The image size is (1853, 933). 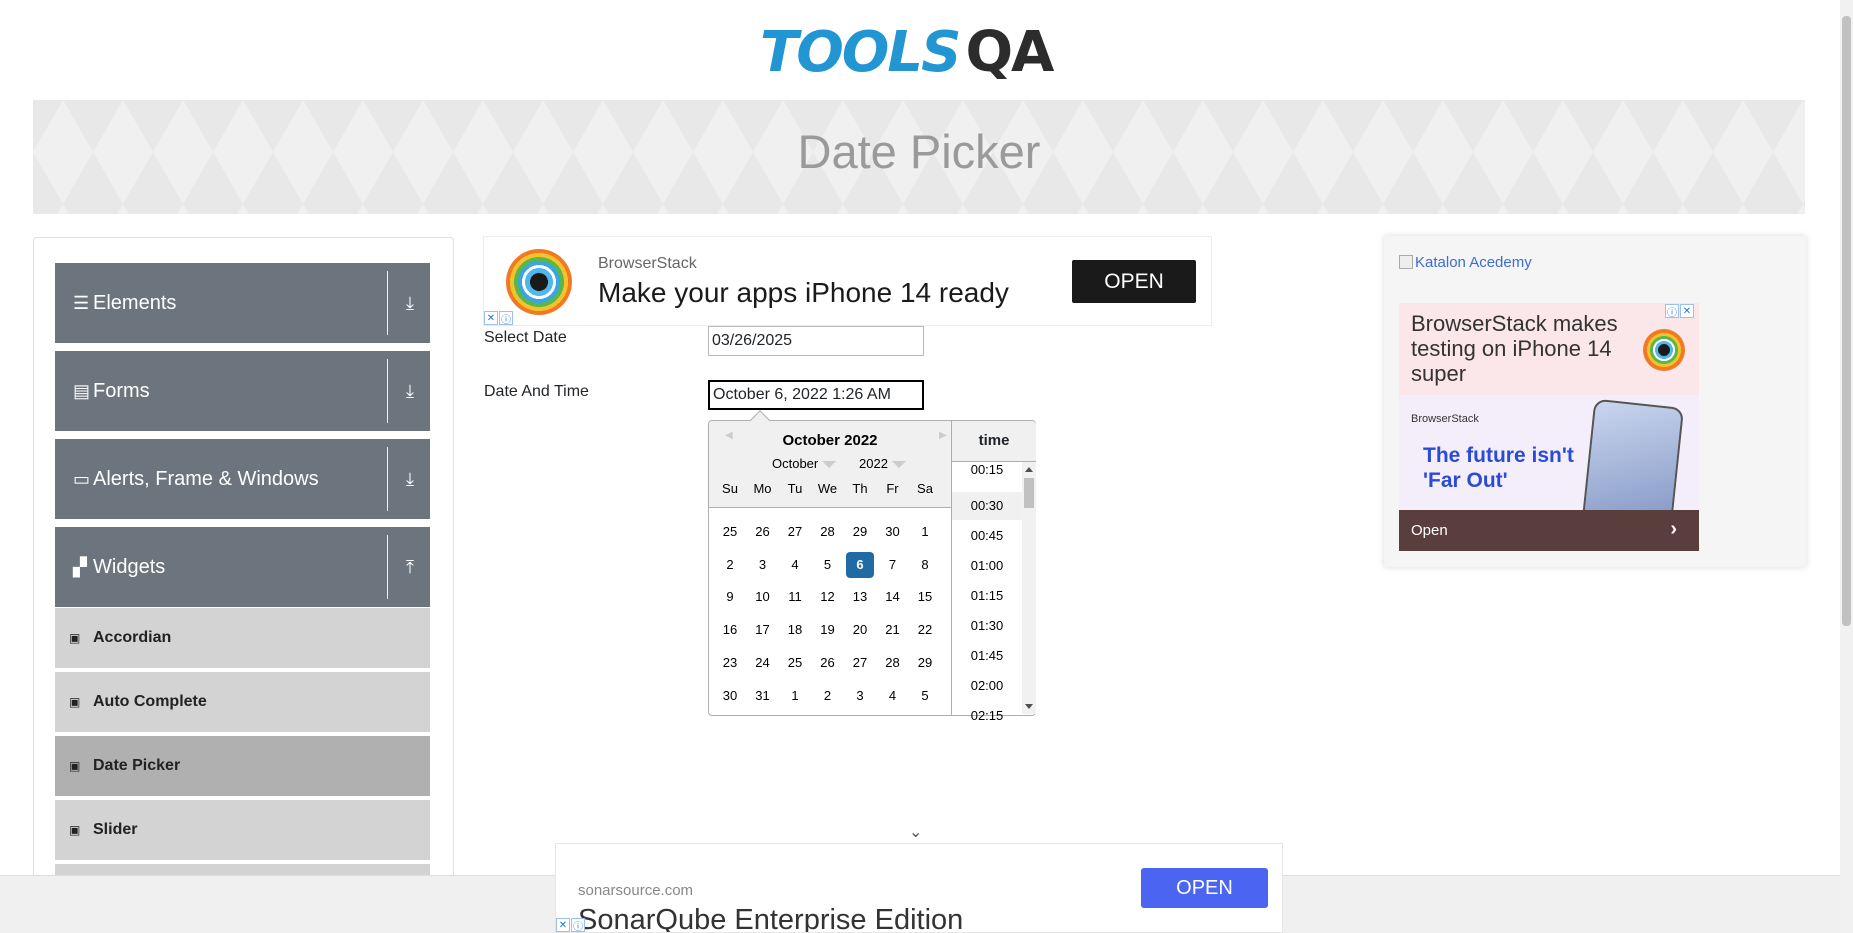 What do you see at coordinates (242, 391) in the screenshot?
I see `sidebar-group-forms: ▤ Forms ⤓` at bounding box center [242, 391].